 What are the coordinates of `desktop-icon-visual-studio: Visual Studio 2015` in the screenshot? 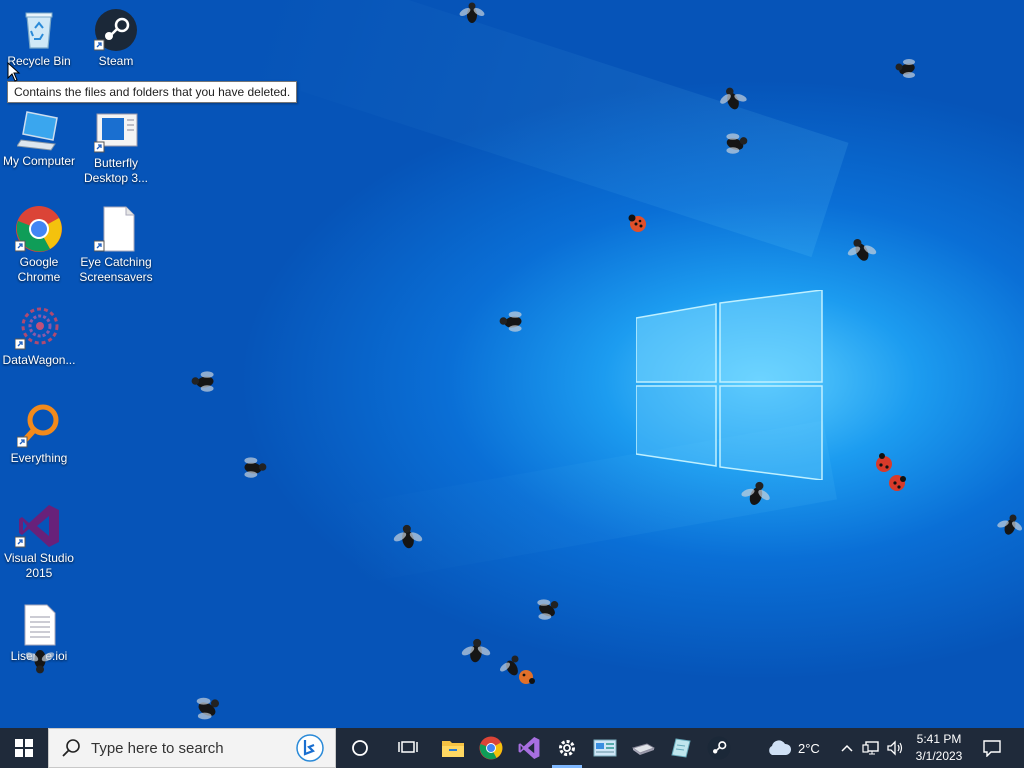 It's located at (39, 542).